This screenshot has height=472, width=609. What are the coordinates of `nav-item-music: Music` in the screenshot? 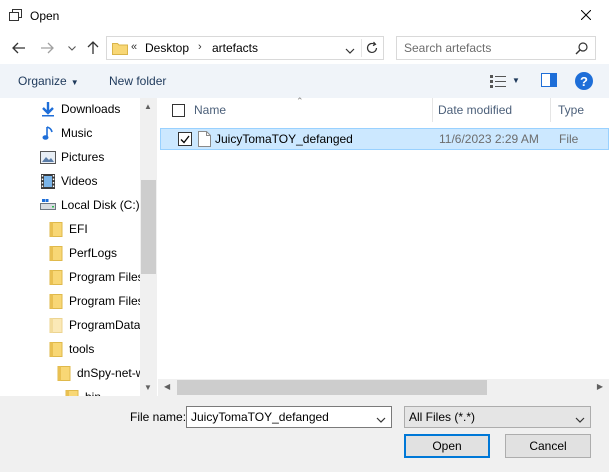 It's located at (66, 133).